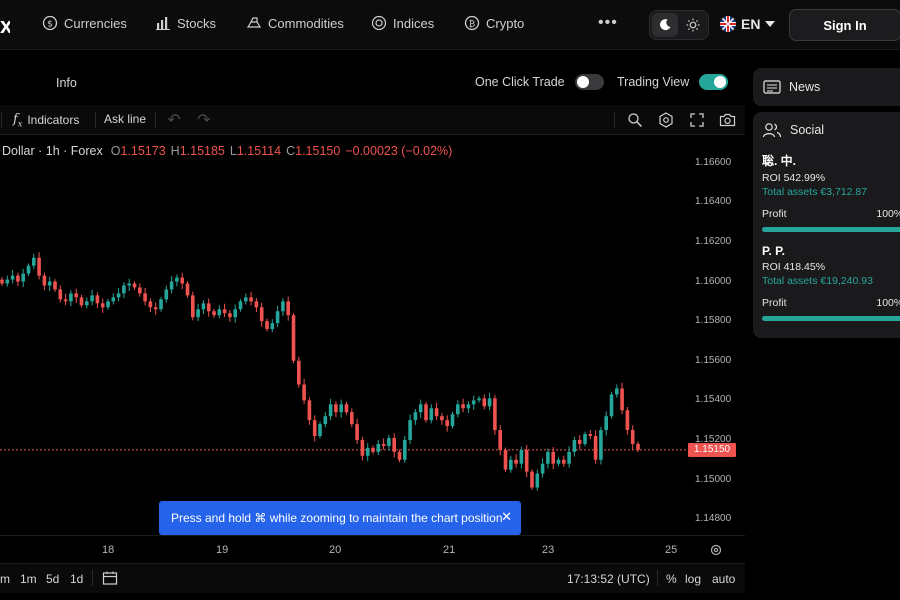 This screenshot has width=900, height=600. What do you see at coordinates (673, 82) in the screenshot?
I see `trading-view-control: Trading View` at bounding box center [673, 82].